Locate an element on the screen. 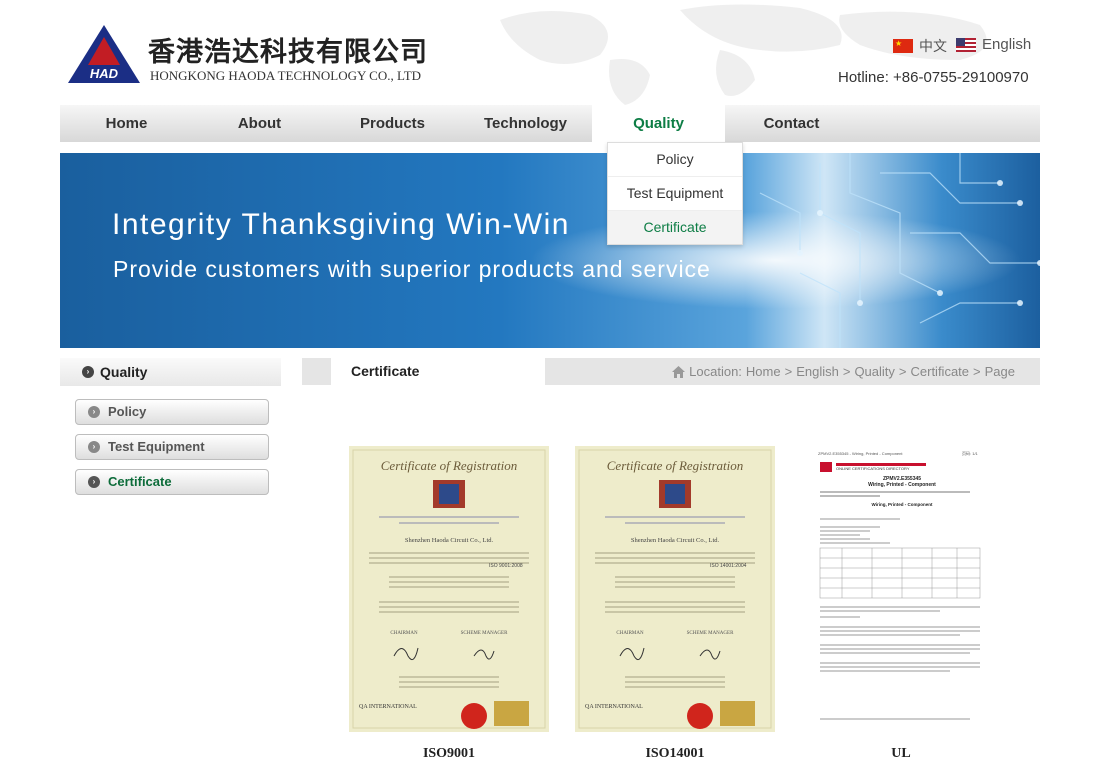  china-flag-icon is located at coordinates (903, 46).